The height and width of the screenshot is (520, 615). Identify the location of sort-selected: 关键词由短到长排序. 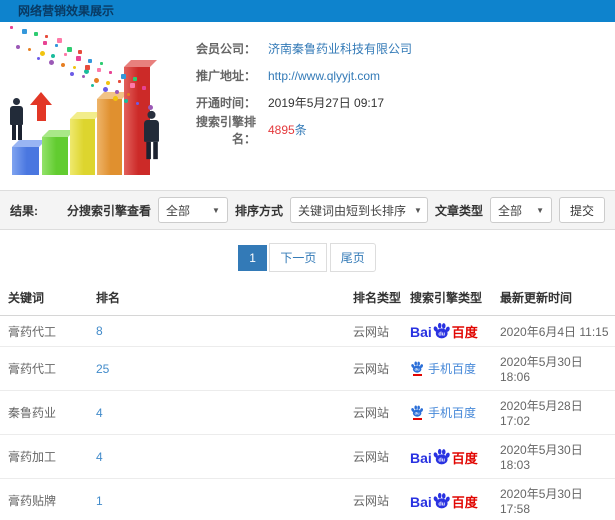
(351, 210).